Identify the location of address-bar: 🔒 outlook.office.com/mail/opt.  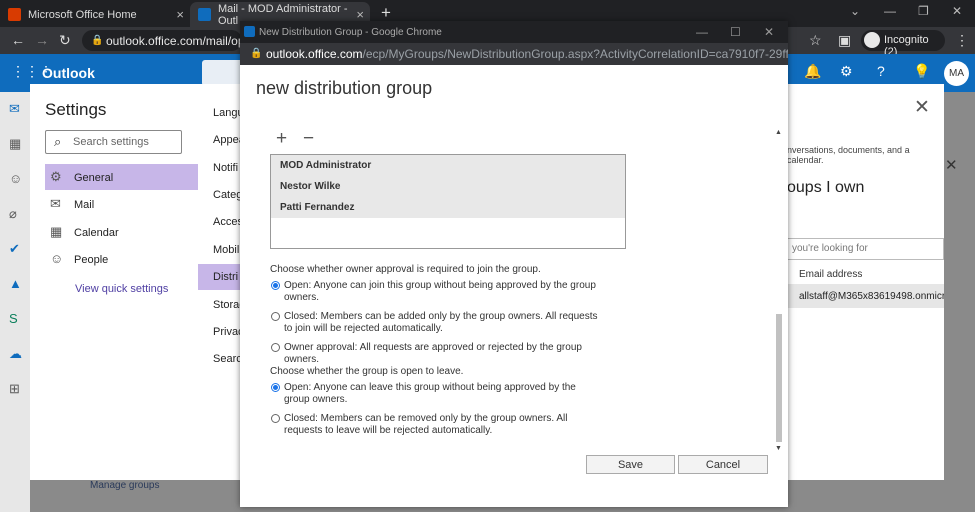
(165, 40).